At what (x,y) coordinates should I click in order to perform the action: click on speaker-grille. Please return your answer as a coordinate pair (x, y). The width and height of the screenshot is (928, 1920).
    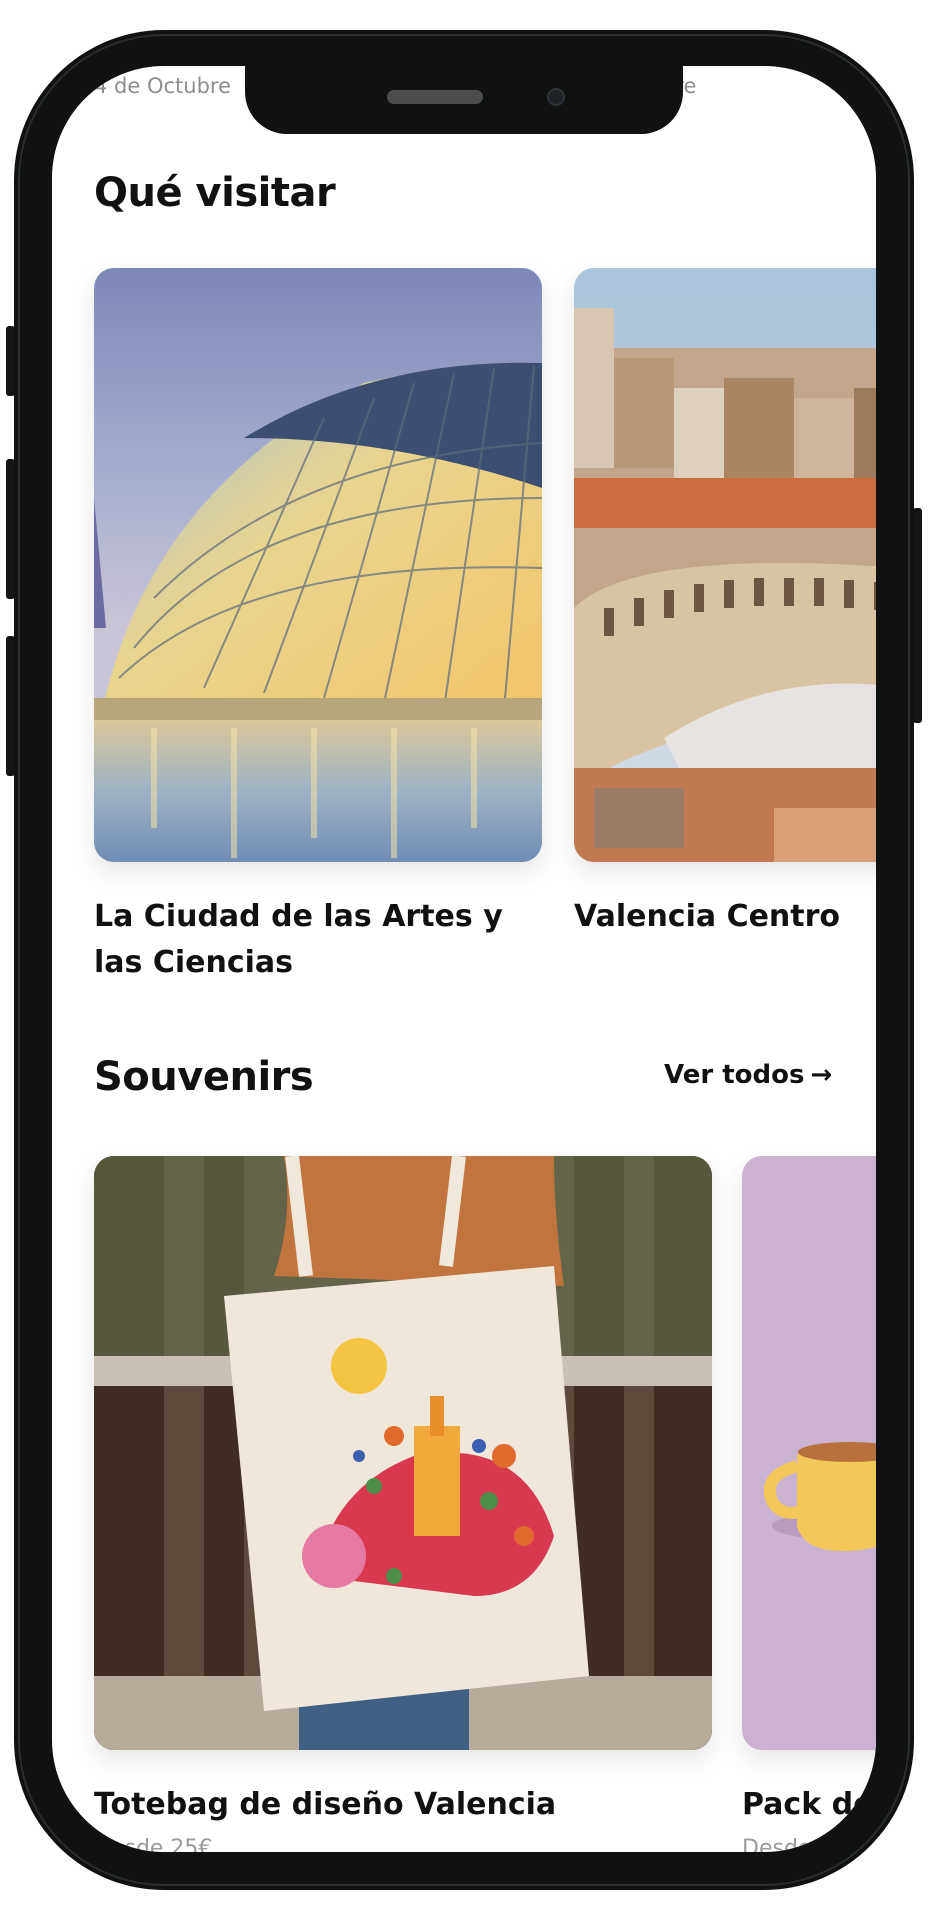
    Looking at the image, I should click on (435, 97).